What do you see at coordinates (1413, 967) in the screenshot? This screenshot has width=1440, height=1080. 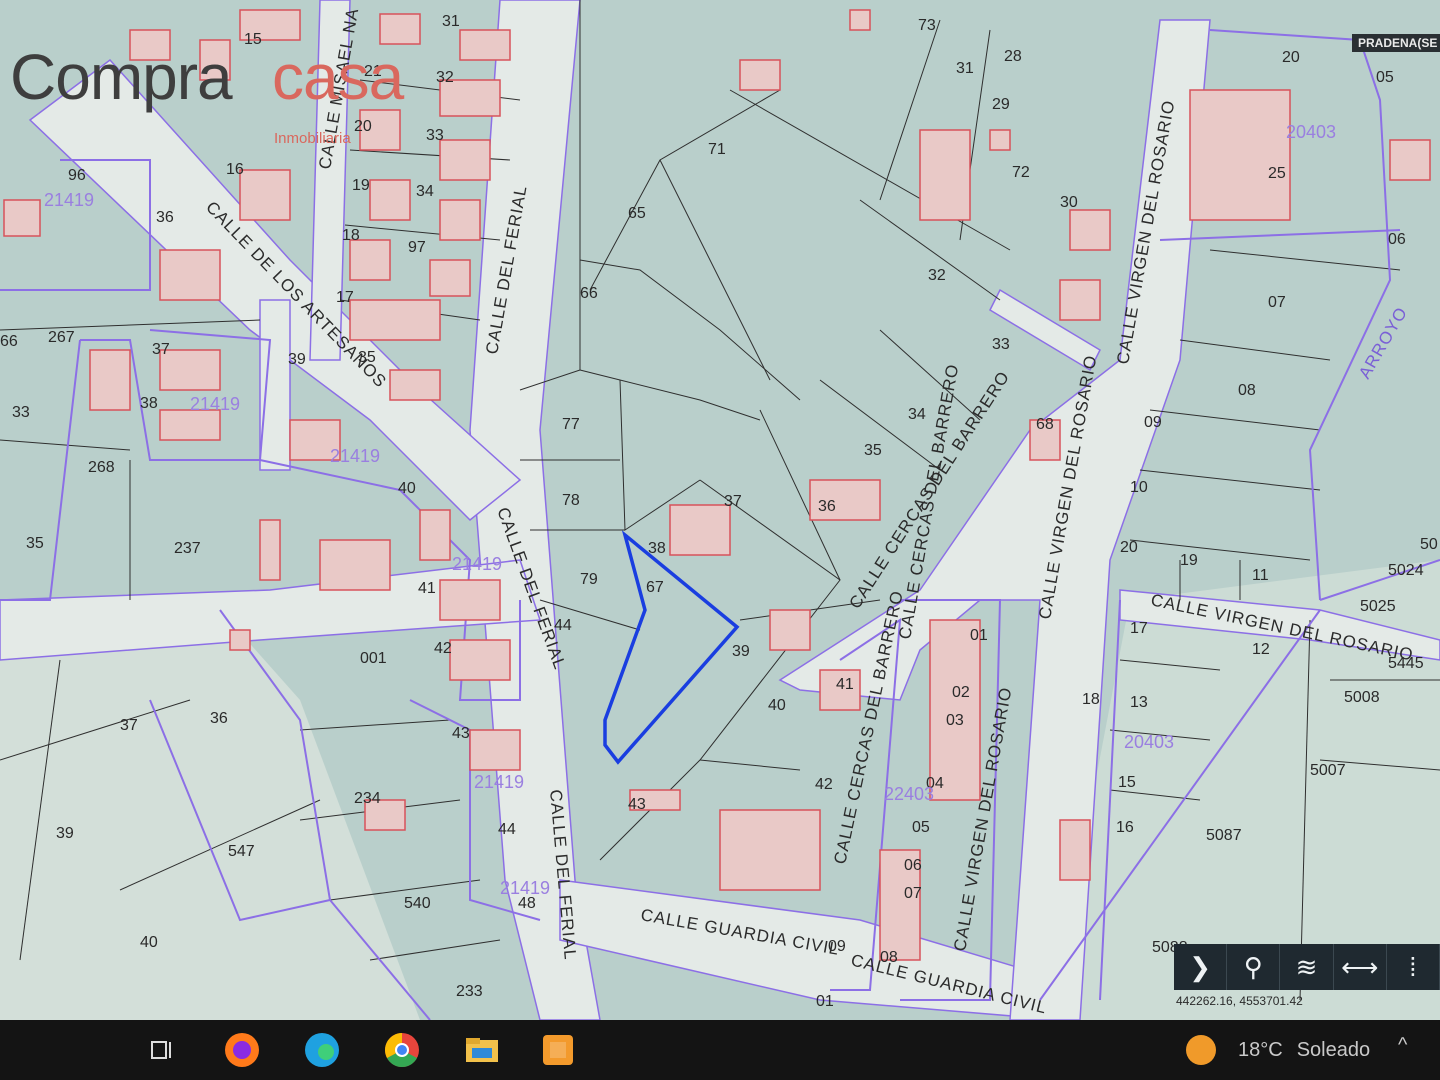 I see `more-icon: ⁞` at bounding box center [1413, 967].